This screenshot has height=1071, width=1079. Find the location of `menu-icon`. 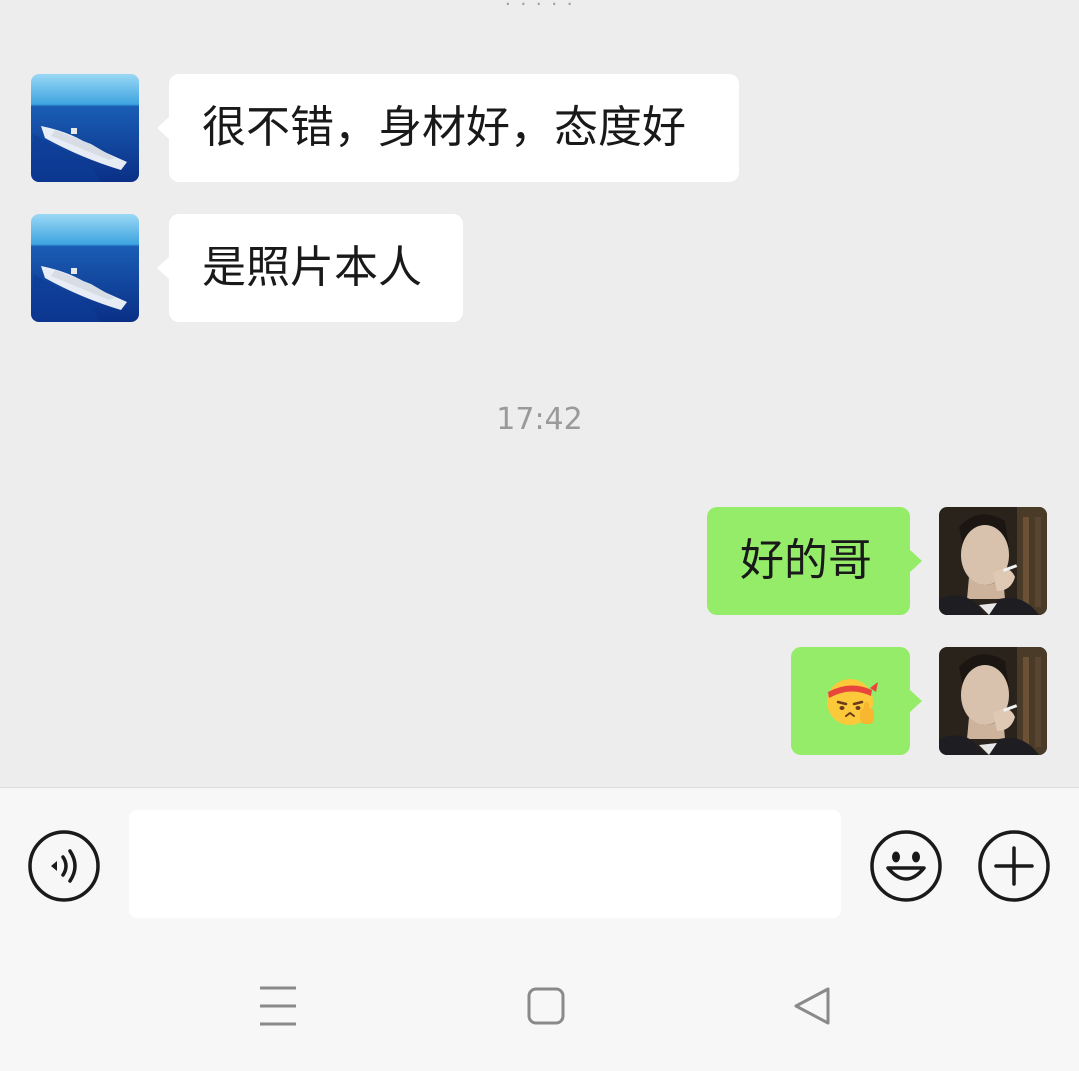

menu-icon is located at coordinates (278, 1006).